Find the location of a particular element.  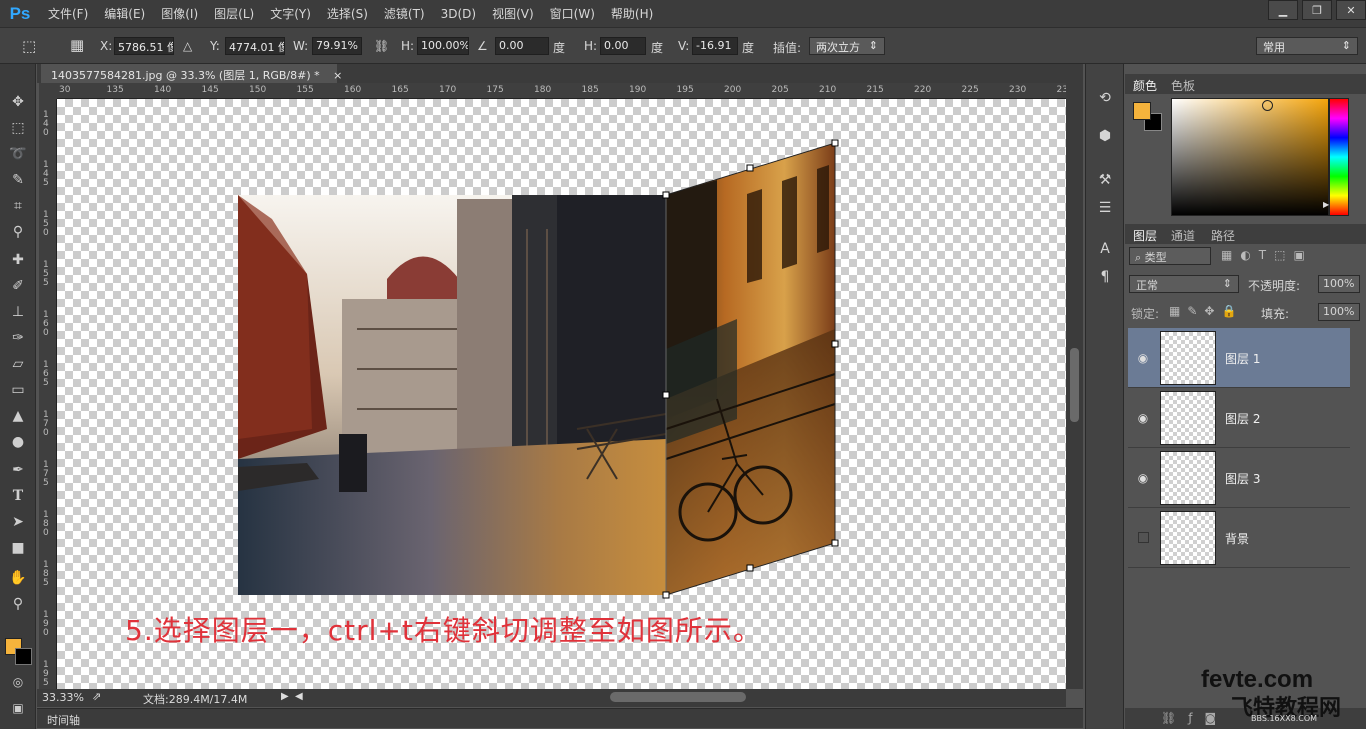

pen-tool-icon: ✒ is located at coordinates (18, 470).